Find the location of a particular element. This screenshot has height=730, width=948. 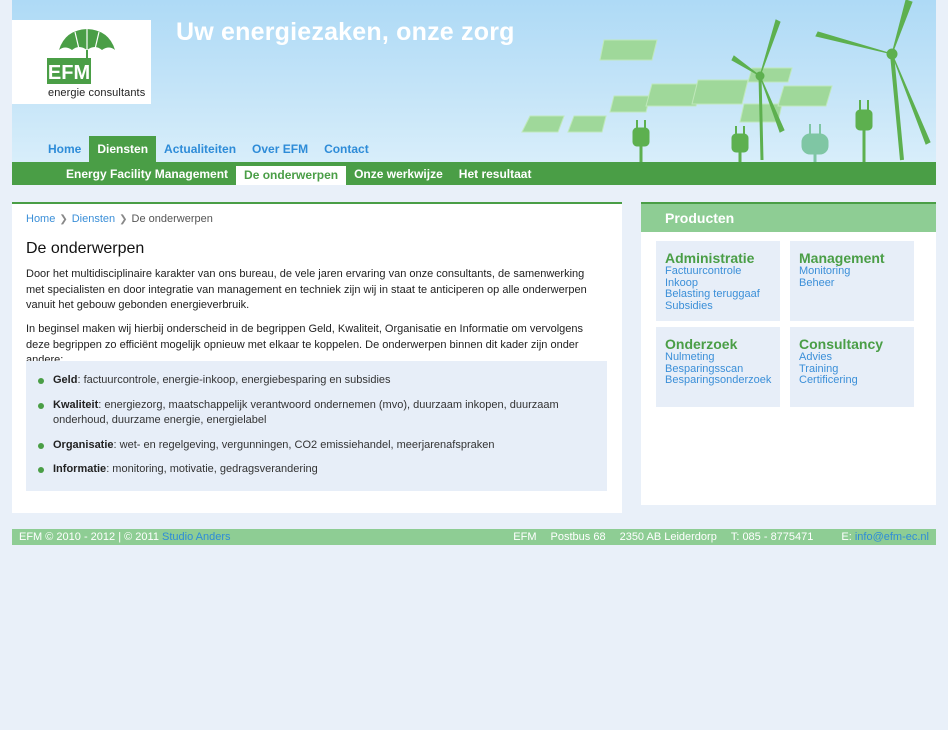

email-link: info@efm-ec.nl is located at coordinates (892, 537).